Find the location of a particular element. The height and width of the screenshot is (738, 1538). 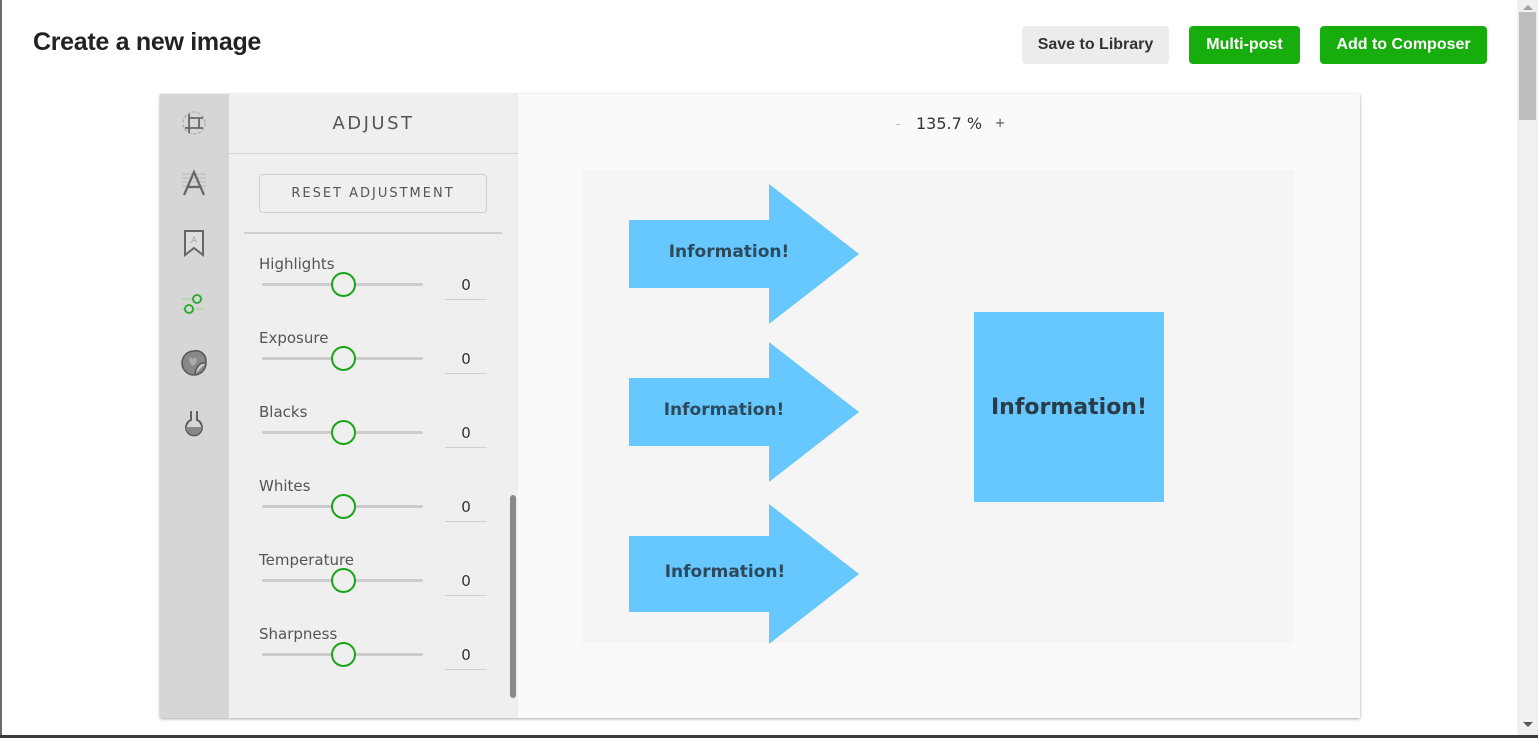

tool-adjust is located at coordinates (194, 303).